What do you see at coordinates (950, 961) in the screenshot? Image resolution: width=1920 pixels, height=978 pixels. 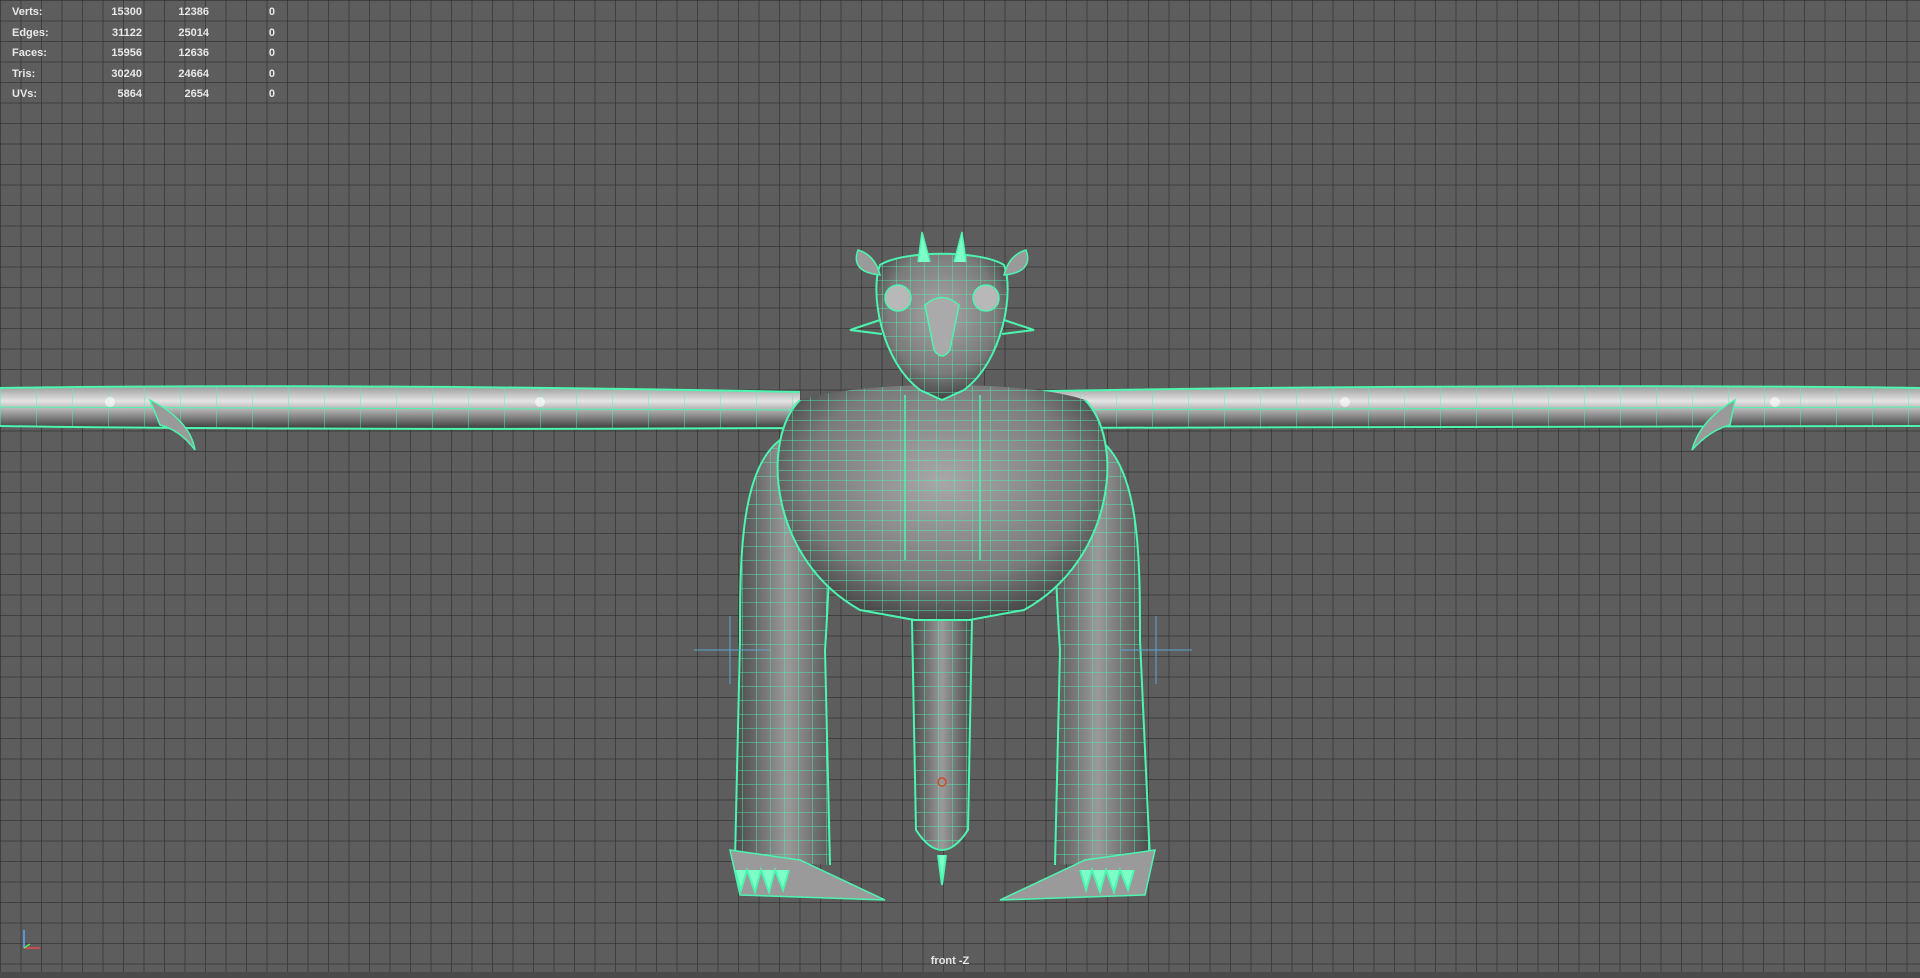 I see `camera-name-label: front -Z` at bounding box center [950, 961].